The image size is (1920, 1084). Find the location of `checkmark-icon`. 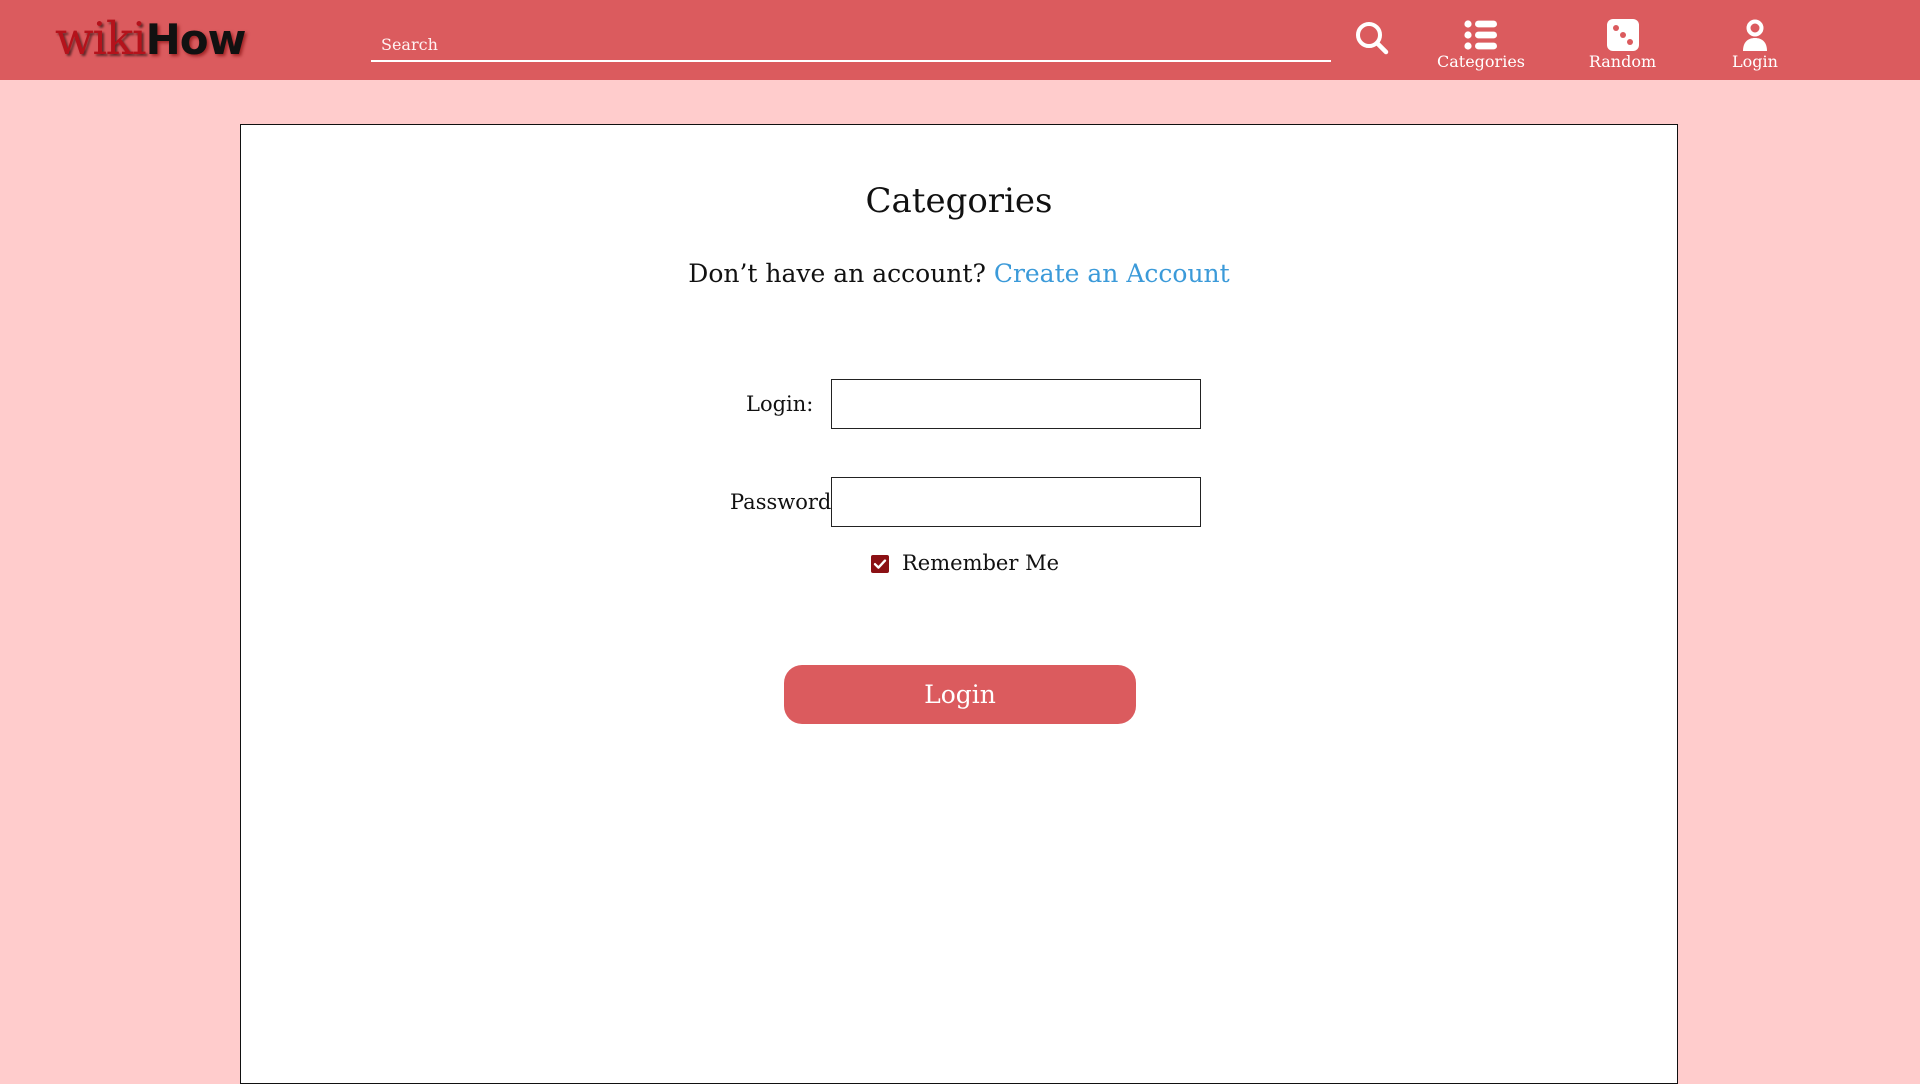

checkmark-icon is located at coordinates (880, 564).